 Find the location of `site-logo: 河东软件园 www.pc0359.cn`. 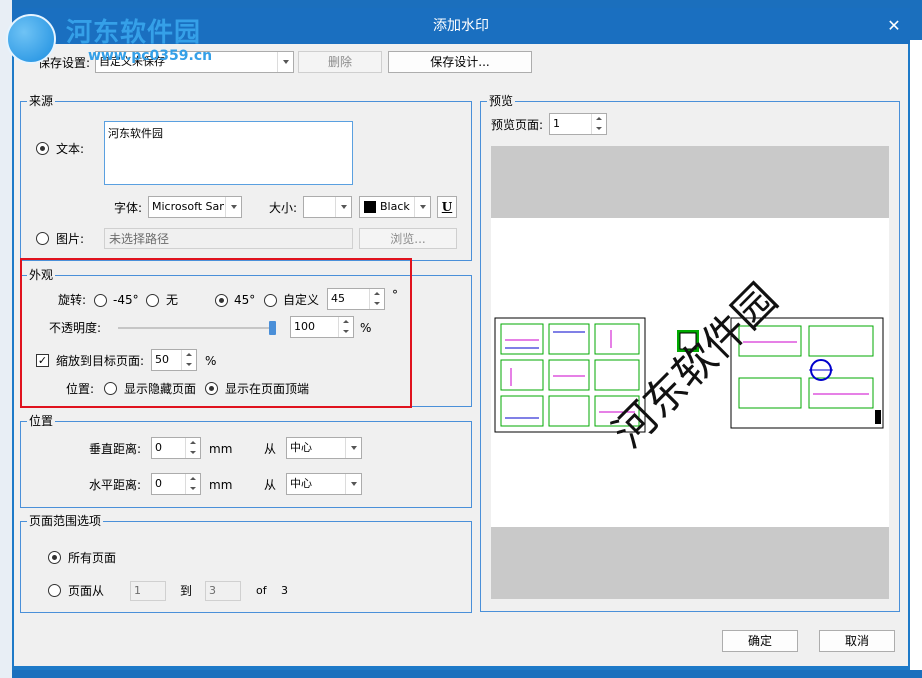

site-logo: 河东软件园 www.pc0359.cn is located at coordinates (121, 38).